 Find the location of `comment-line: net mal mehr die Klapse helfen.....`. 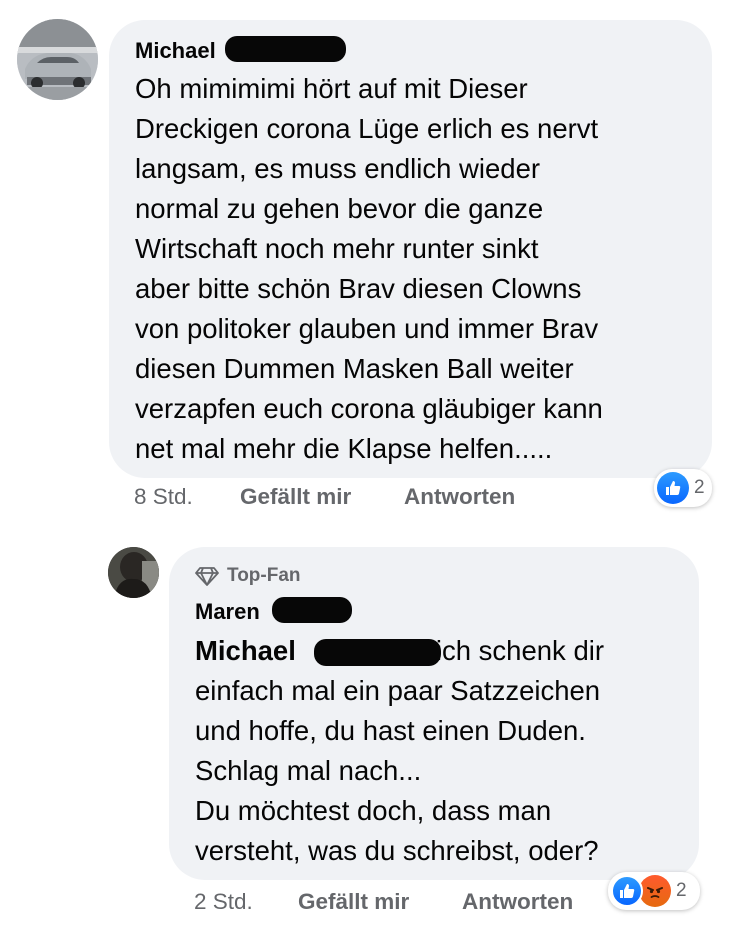

comment-line: net mal mehr die Klapse helfen..... is located at coordinates (344, 448).